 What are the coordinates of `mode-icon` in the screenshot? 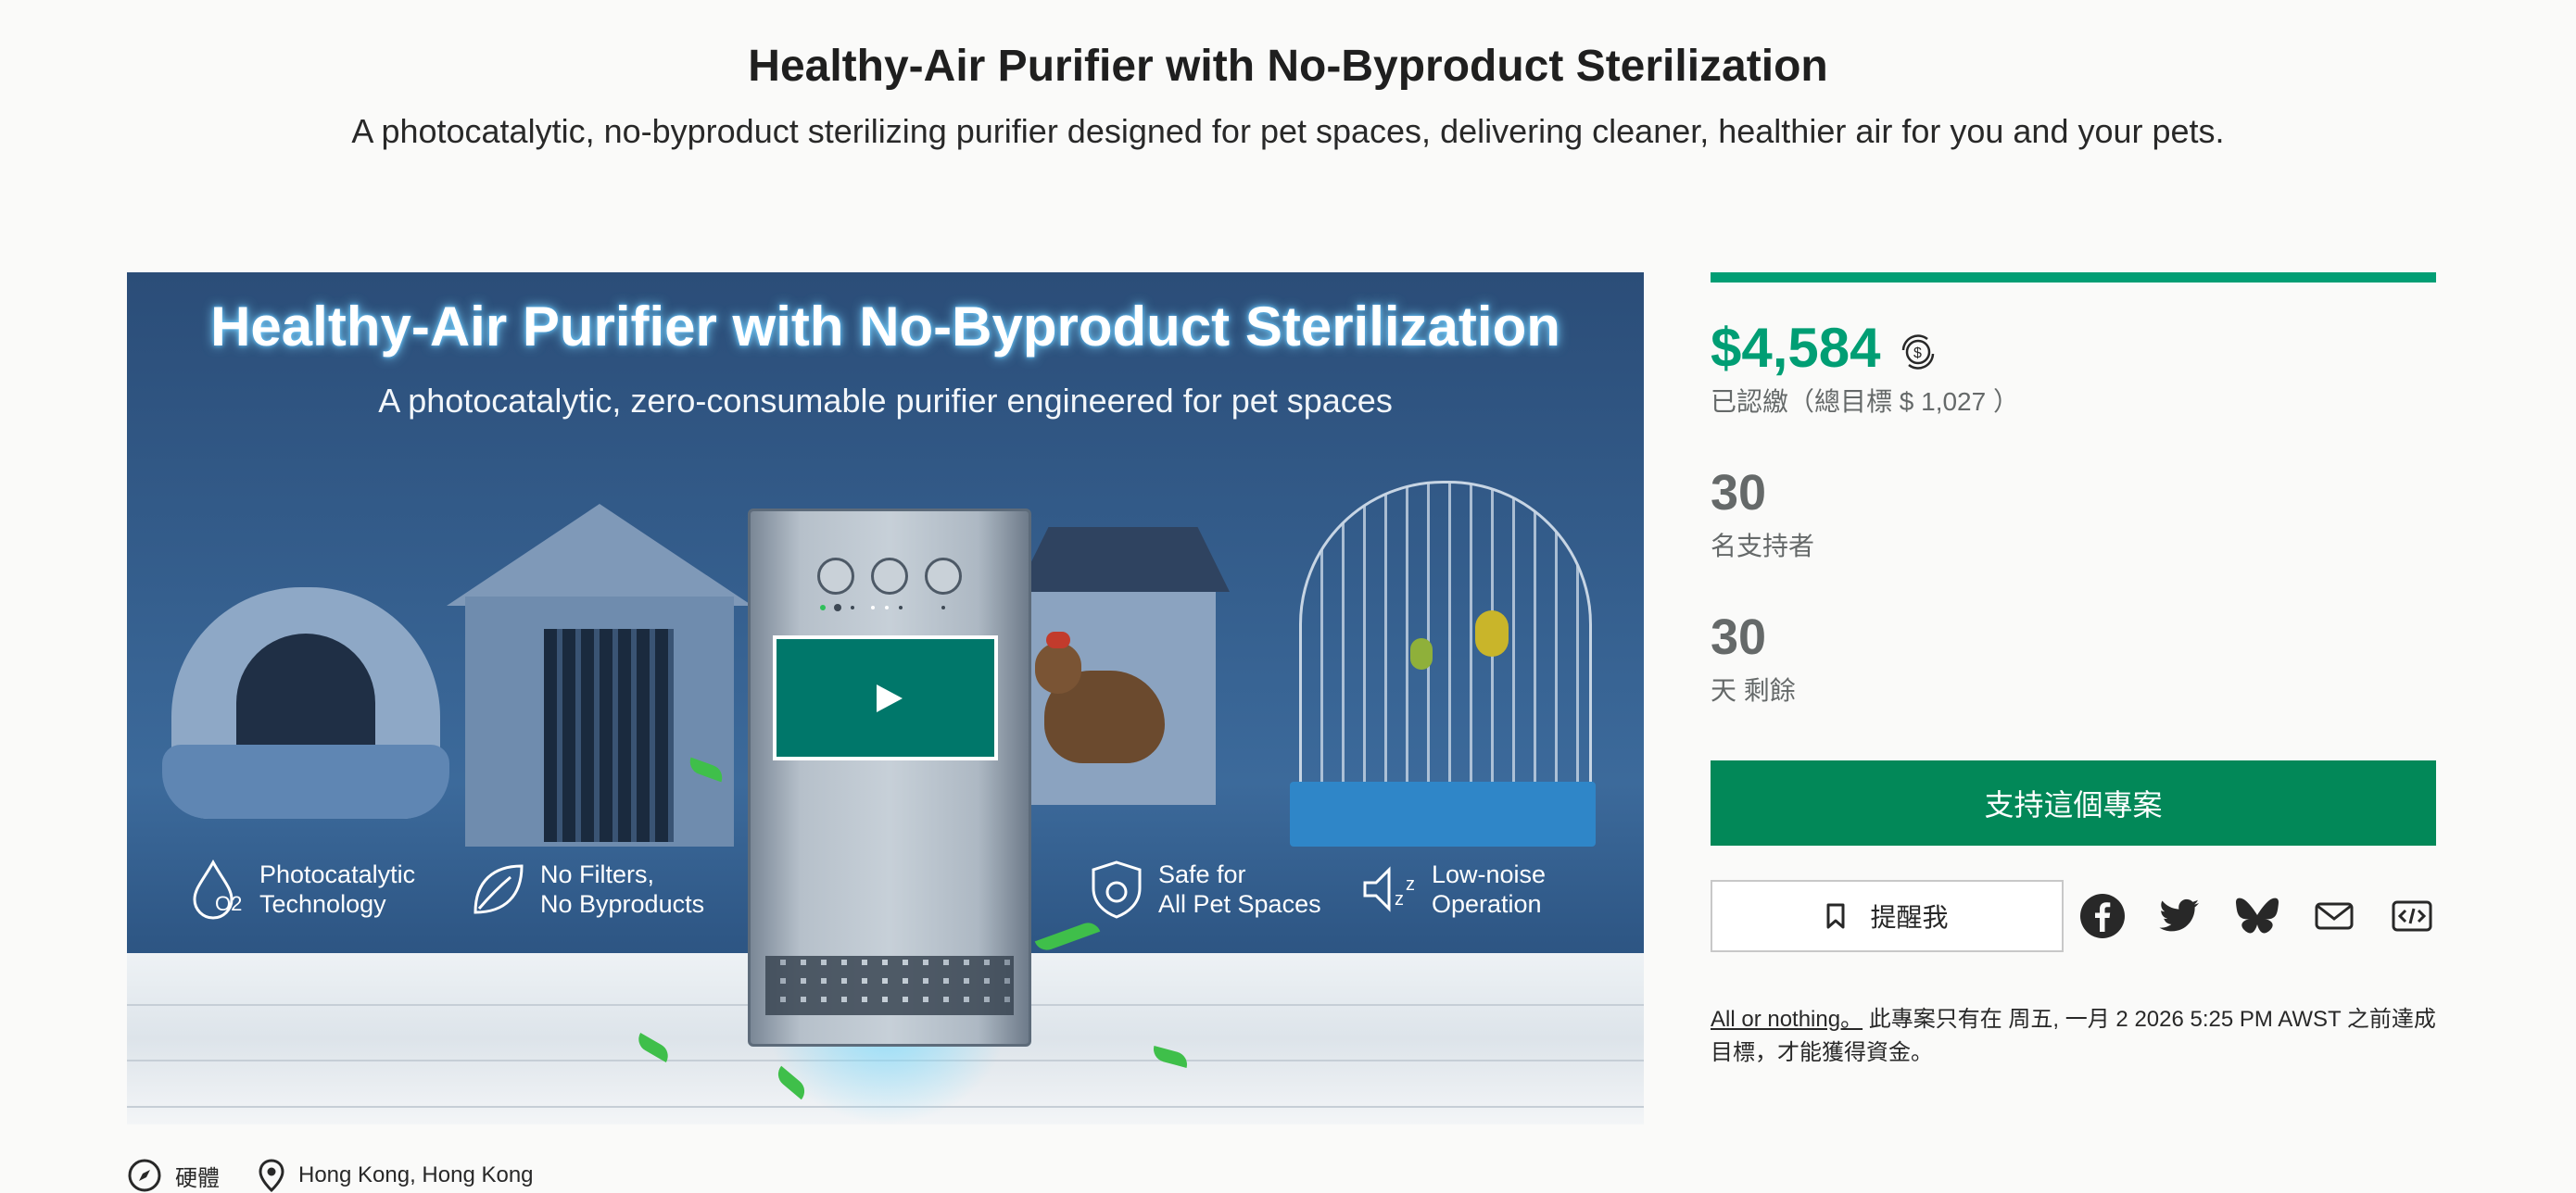 It's located at (889, 576).